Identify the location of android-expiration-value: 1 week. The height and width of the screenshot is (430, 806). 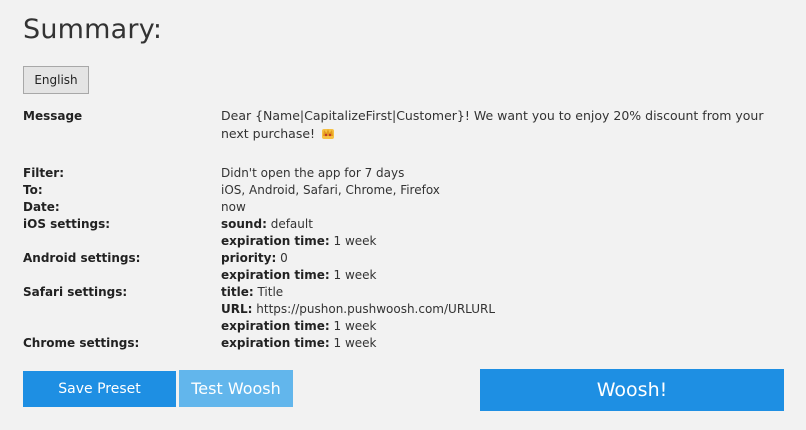
(355, 275).